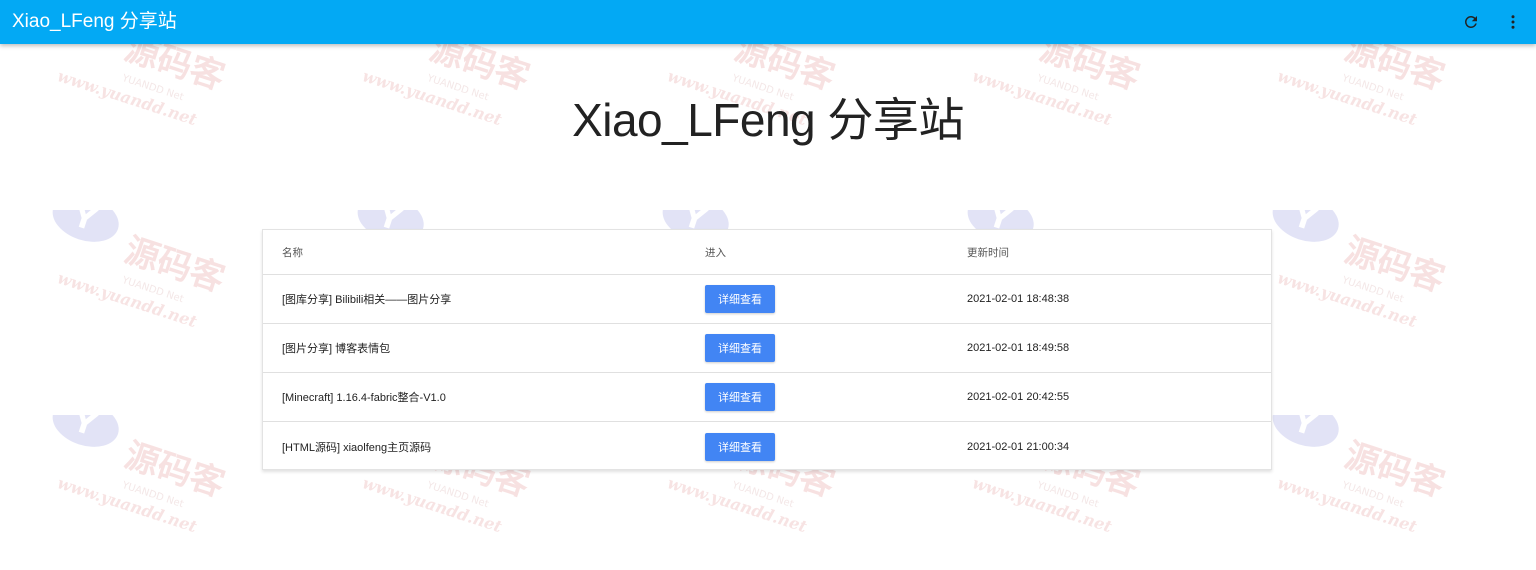  I want to click on app-bar: Xiao_LFeng 分享站, so click(768, 22).